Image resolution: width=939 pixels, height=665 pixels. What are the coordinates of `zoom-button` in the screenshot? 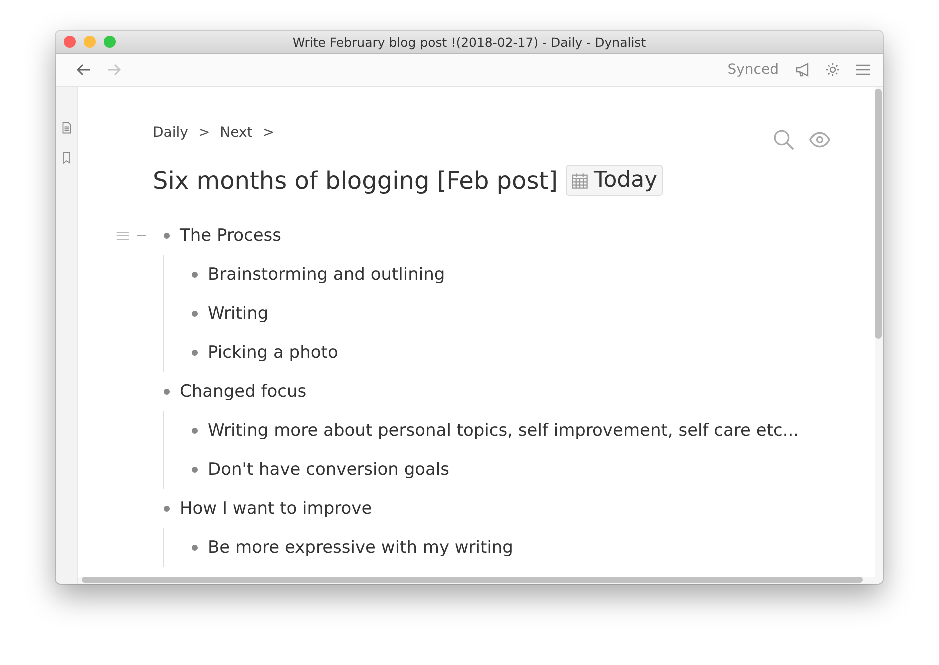 It's located at (110, 42).